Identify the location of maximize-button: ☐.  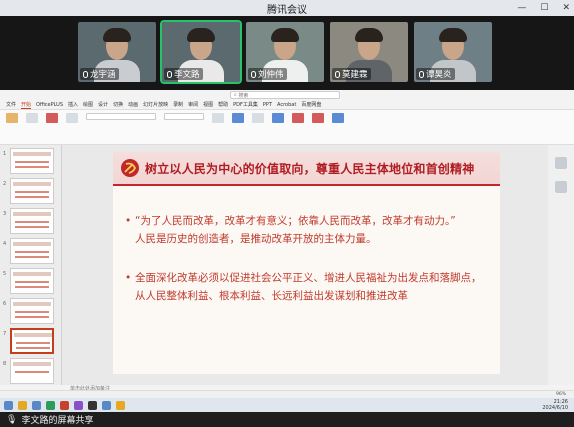
(544, 8).